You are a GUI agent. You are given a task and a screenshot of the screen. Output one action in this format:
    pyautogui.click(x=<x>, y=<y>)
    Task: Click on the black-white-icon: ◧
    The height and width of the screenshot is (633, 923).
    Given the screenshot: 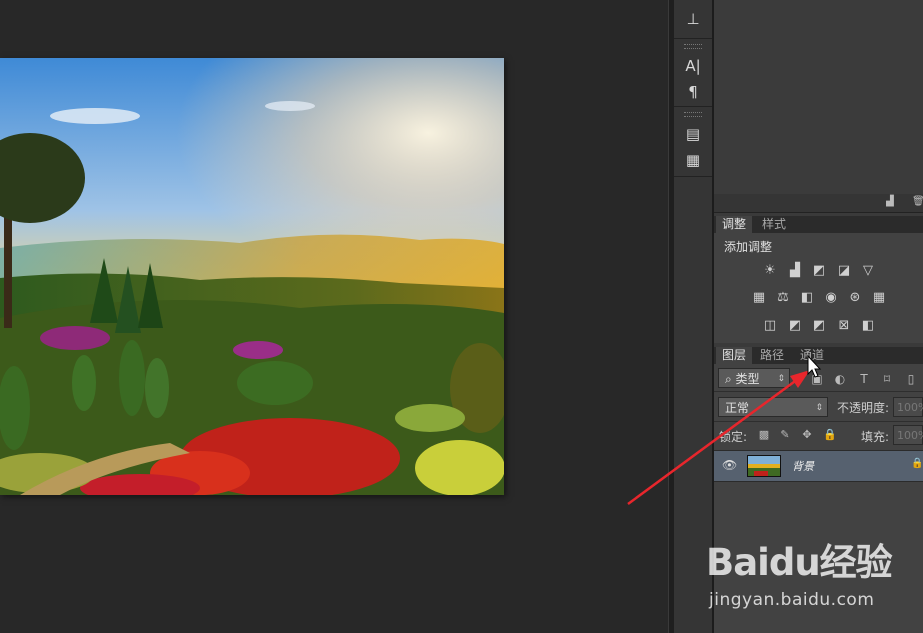 What is the action you would take?
    pyautogui.click(x=807, y=298)
    